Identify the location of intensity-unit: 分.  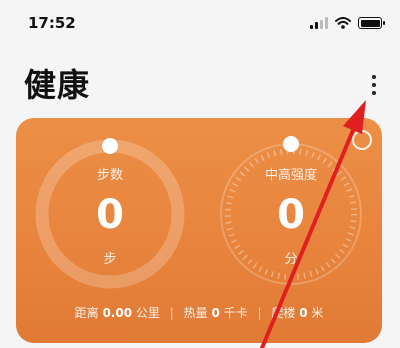
(291, 259).